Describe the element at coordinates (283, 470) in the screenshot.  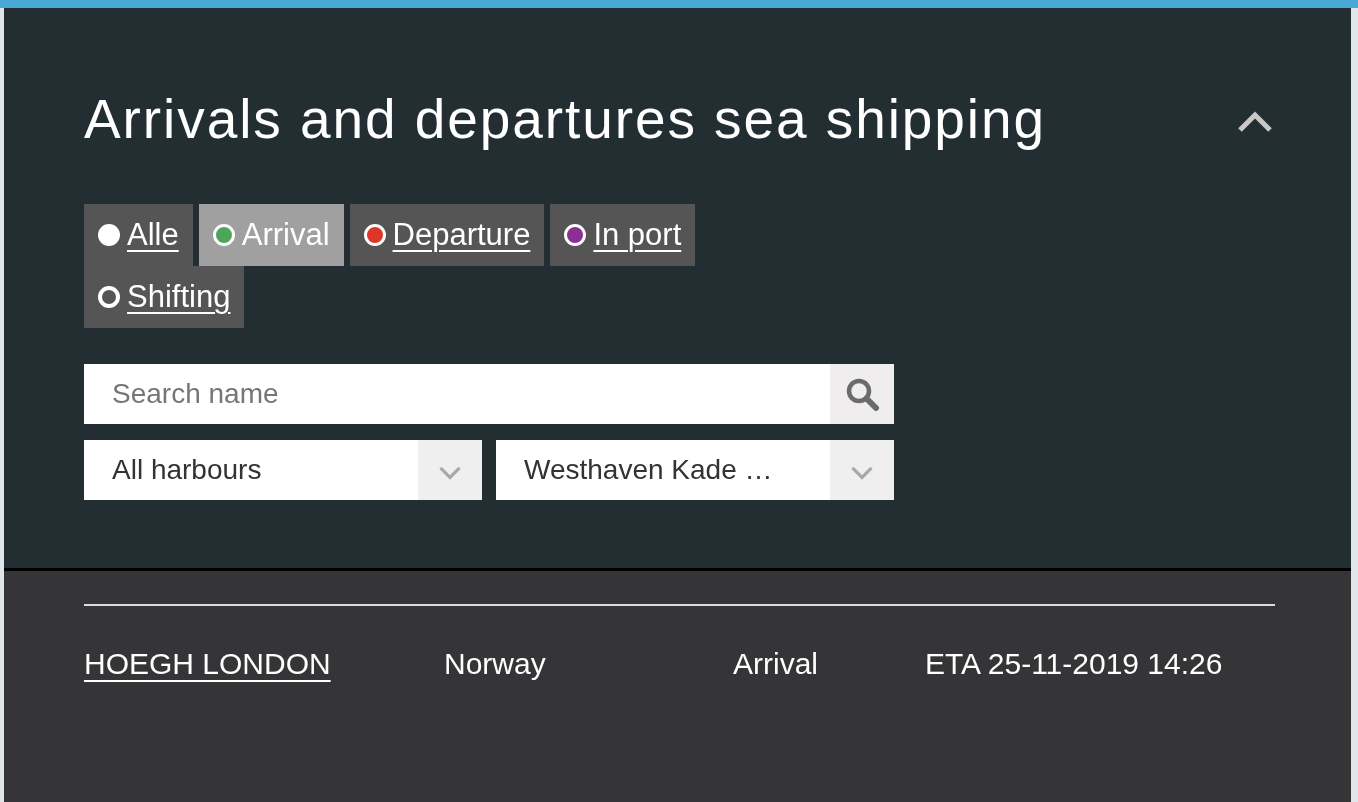
I see `dropdown: All harbours` at that location.